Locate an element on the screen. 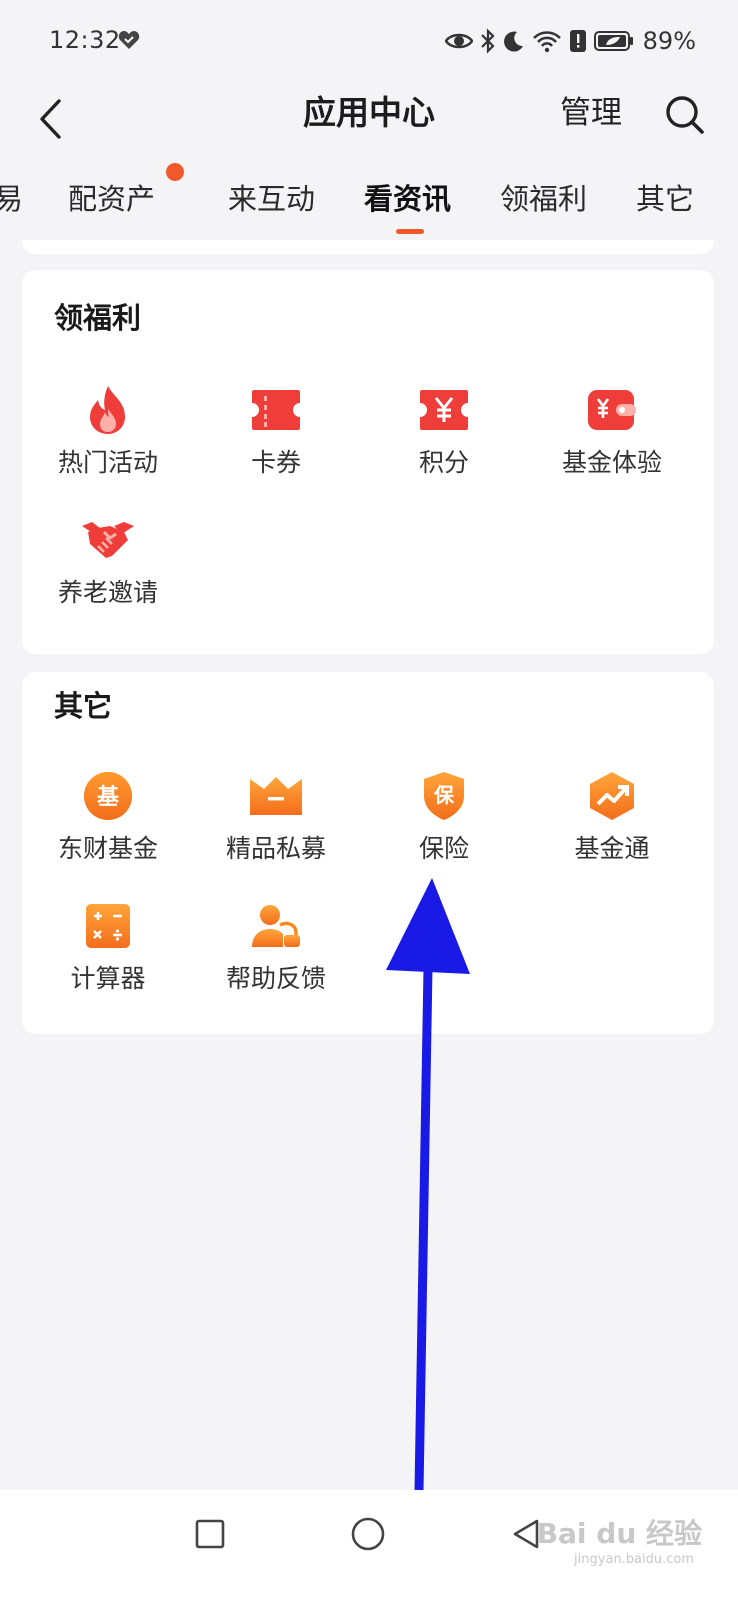  tab-news: 看资讯 is located at coordinates (407, 199).